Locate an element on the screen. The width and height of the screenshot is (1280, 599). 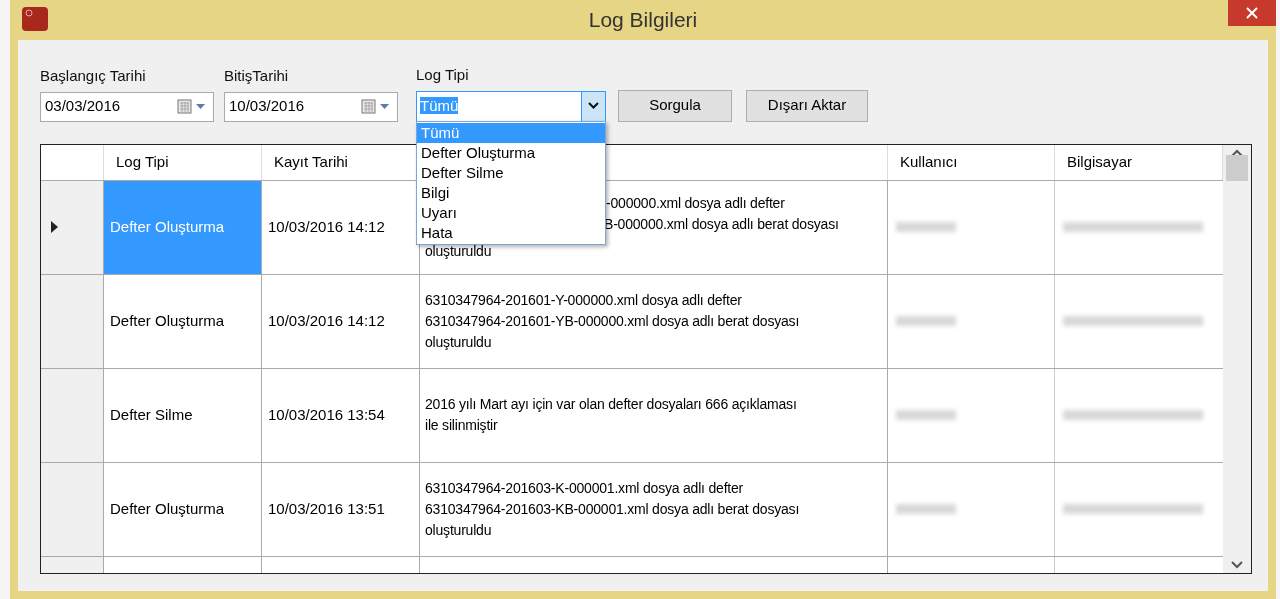
table-cell: 2016 yılı Mart ayı için var olan defter dosyaları 666 açıklaması ile silinmiştir is located at coordinates (654, 415).